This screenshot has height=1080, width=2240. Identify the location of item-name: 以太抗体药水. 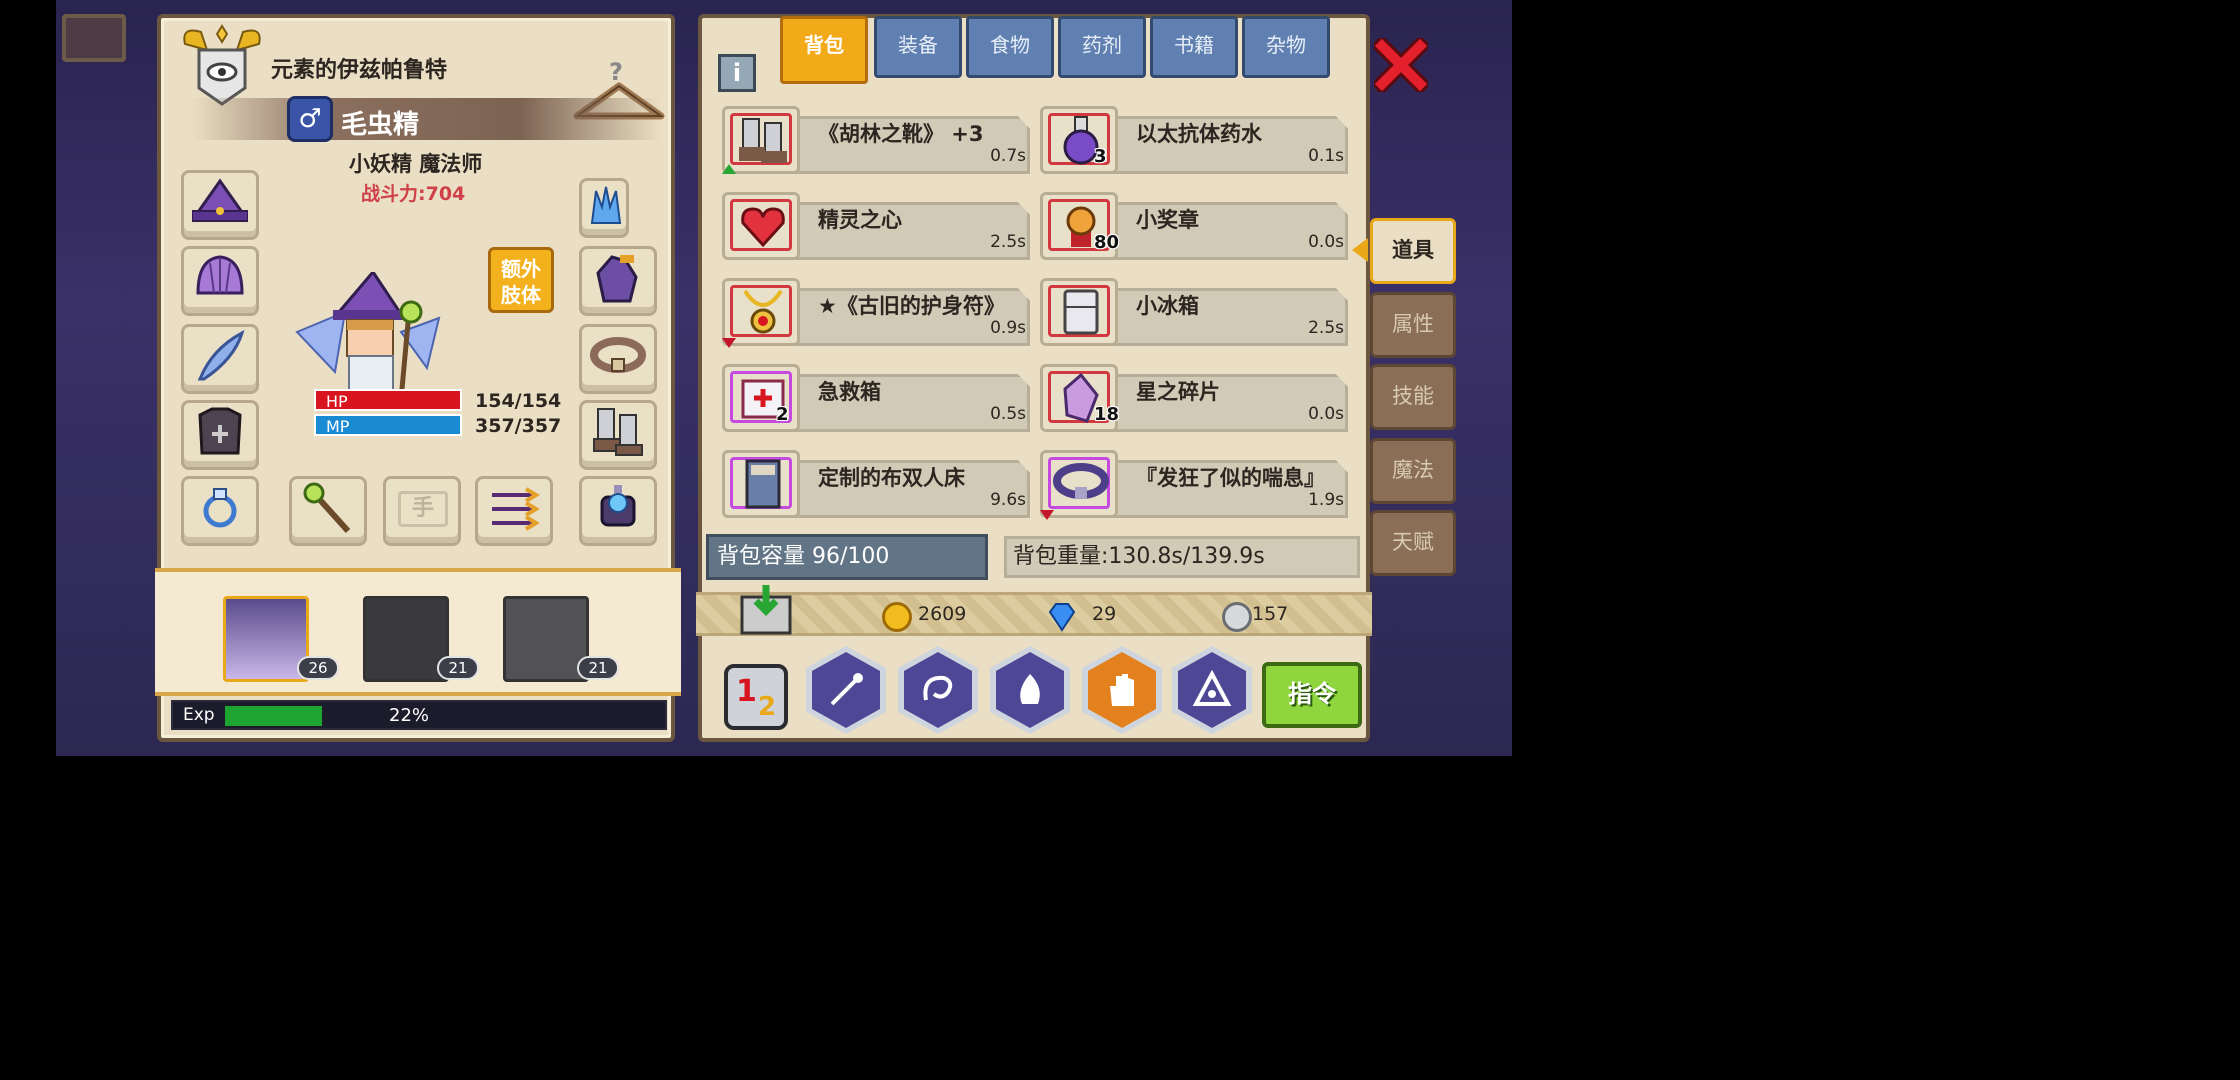
(1199, 134).